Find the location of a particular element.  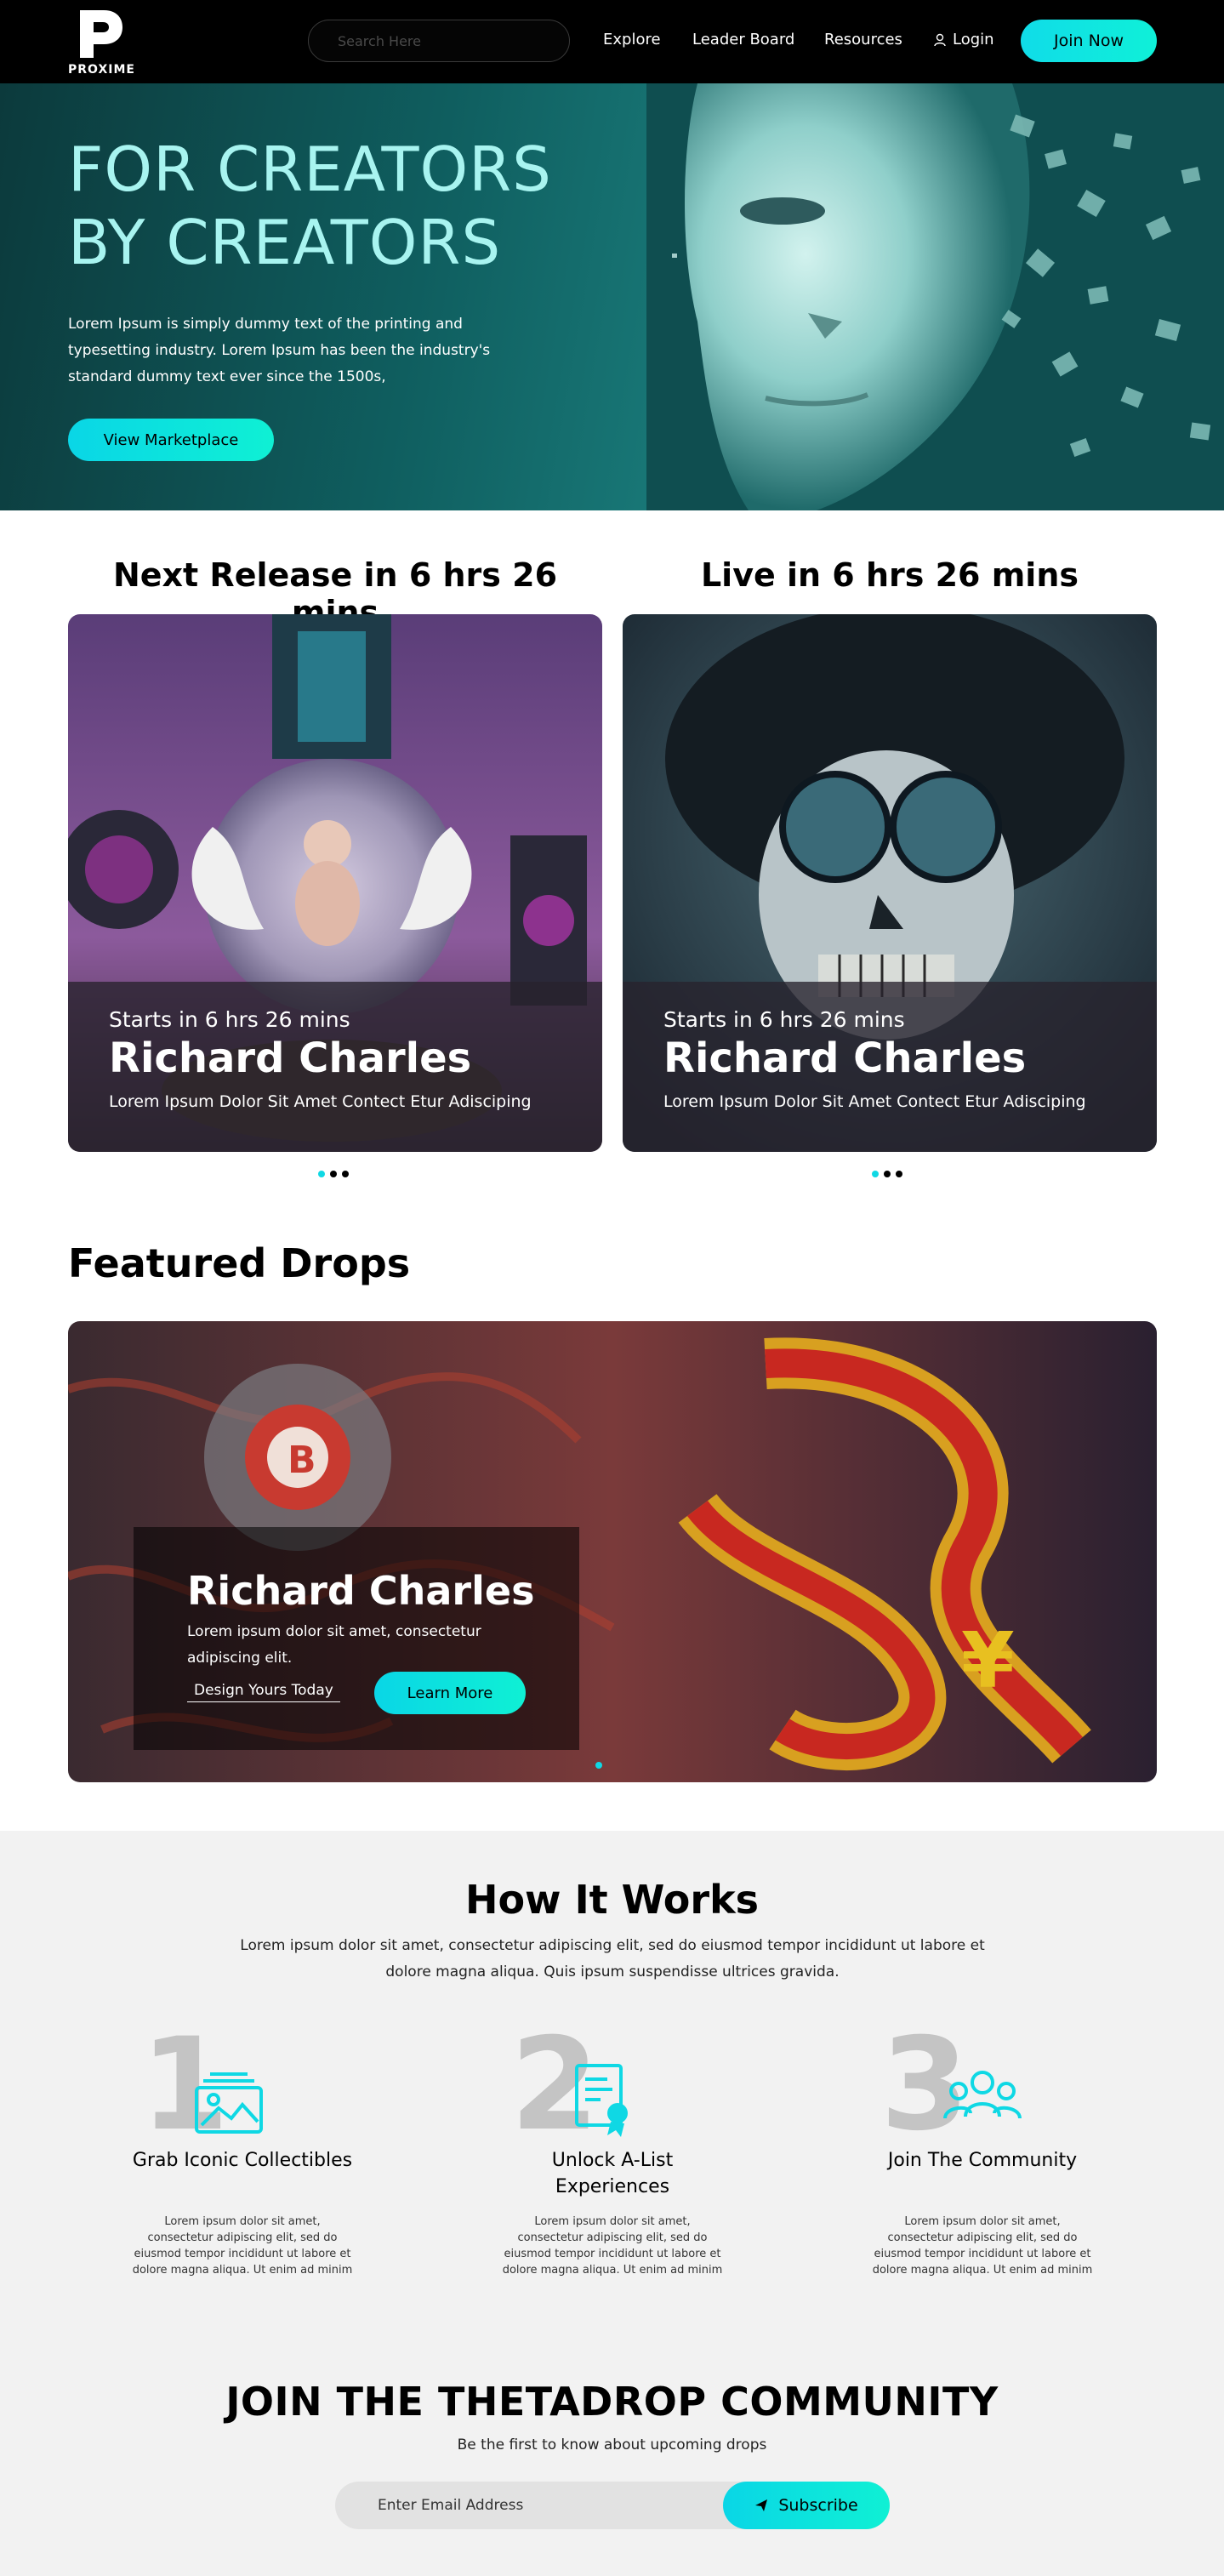

login-link: Login is located at coordinates (964, 39).